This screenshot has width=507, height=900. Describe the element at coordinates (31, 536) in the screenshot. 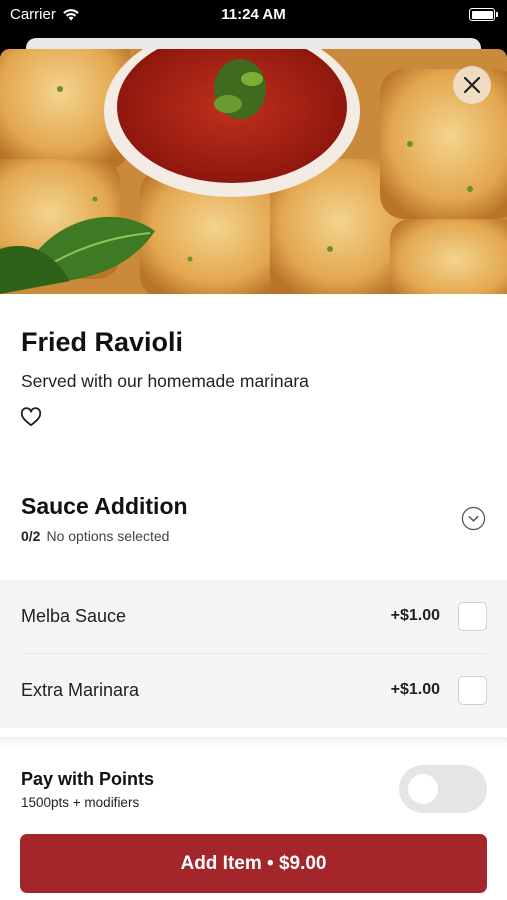

I see `selection-count: 0/2` at that location.